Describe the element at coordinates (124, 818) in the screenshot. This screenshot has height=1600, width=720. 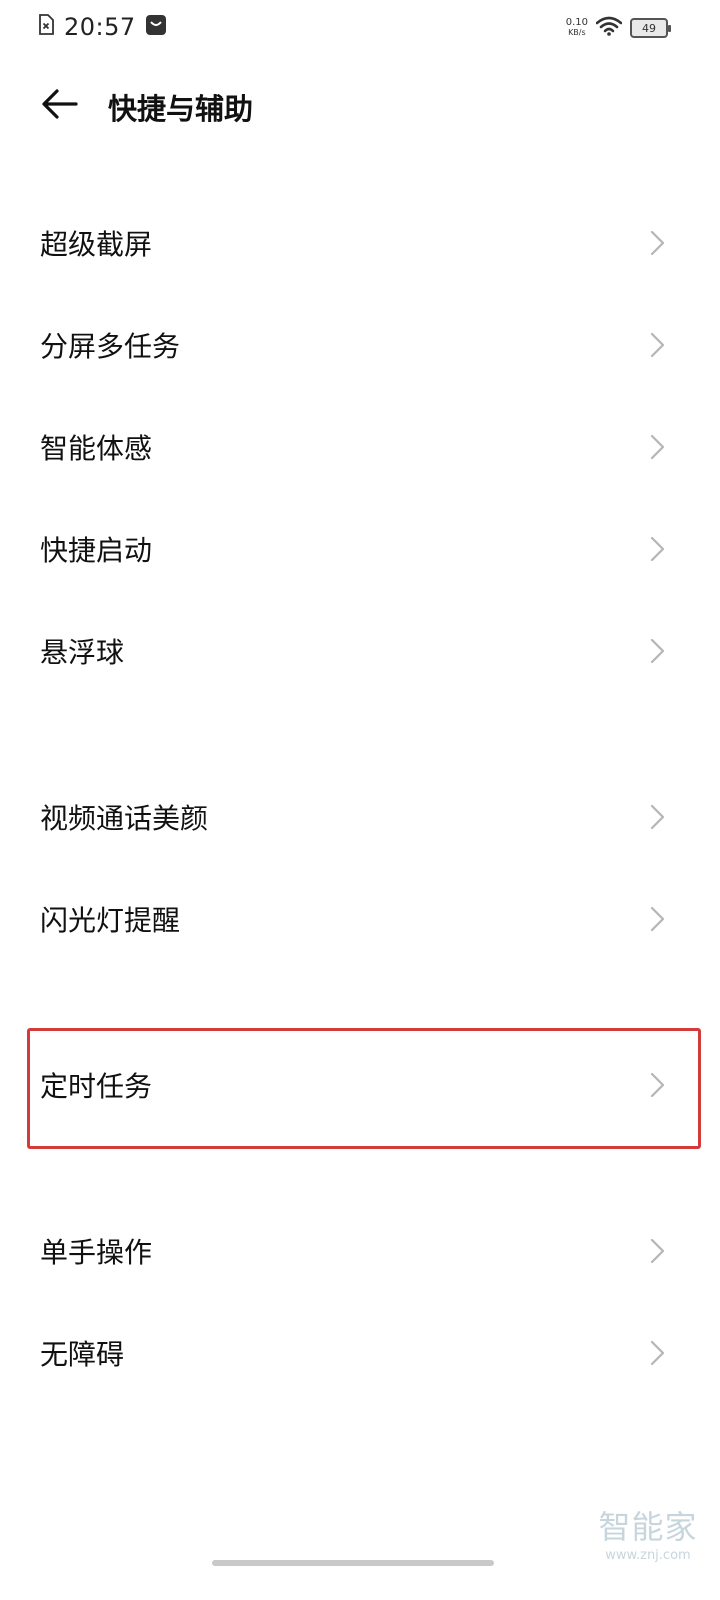
I see `list-item-label: 视频通话美颜` at that location.